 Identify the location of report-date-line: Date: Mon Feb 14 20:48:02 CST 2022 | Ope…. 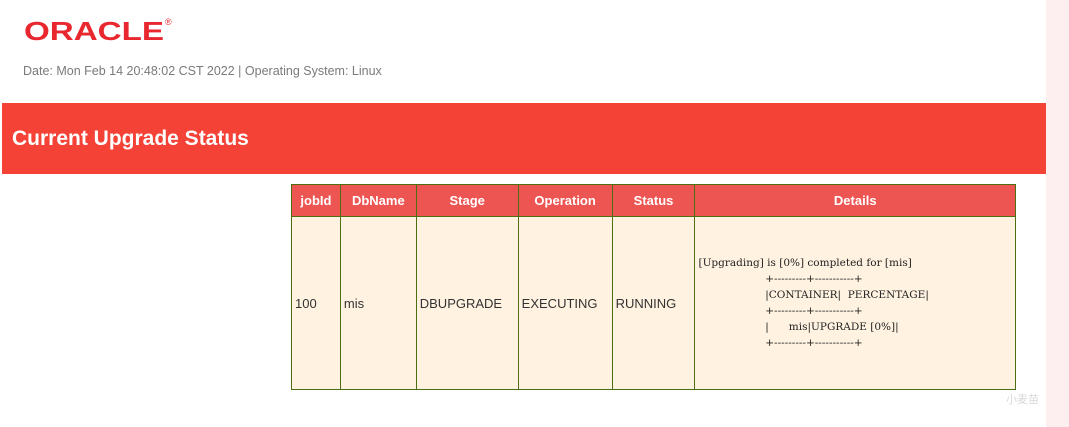
(202, 71).